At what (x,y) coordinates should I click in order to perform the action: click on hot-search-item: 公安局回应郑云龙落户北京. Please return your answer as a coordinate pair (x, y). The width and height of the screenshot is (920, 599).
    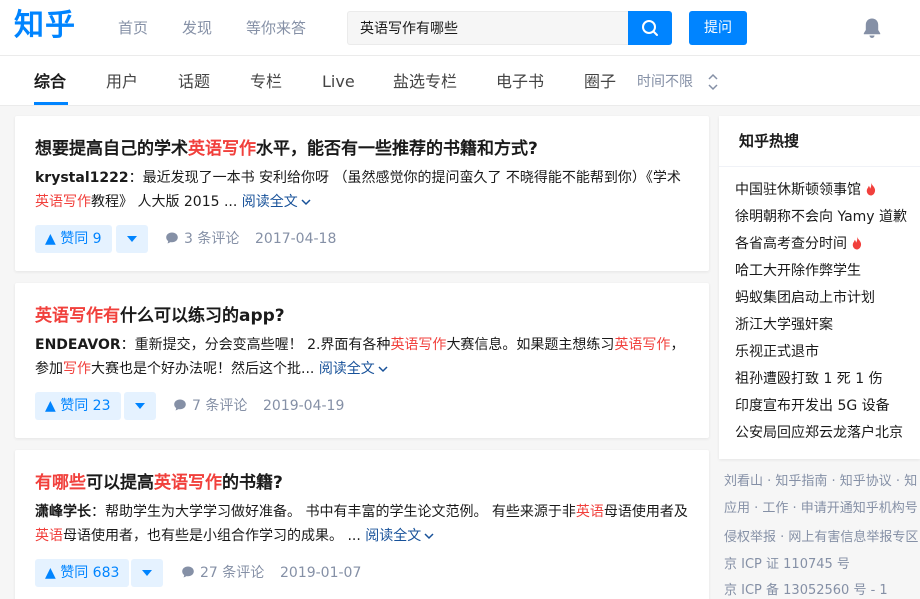
    Looking at the image, I should click on (819, 433).